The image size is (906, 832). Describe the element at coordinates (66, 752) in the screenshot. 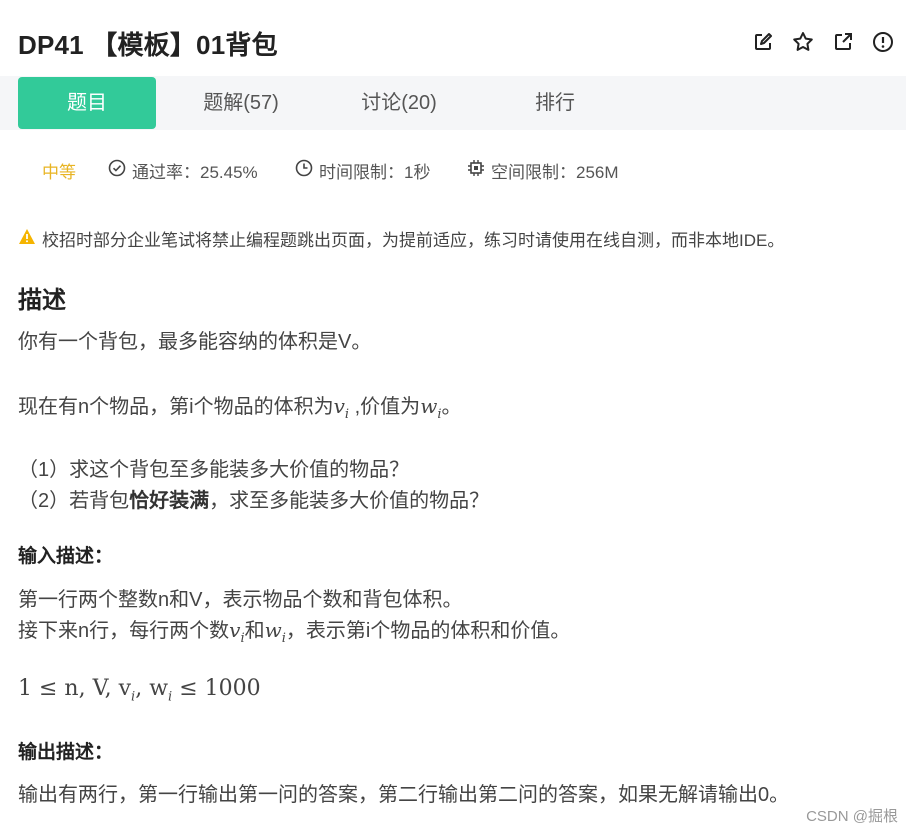

I see `output-heading: 输出描述：` at that location.